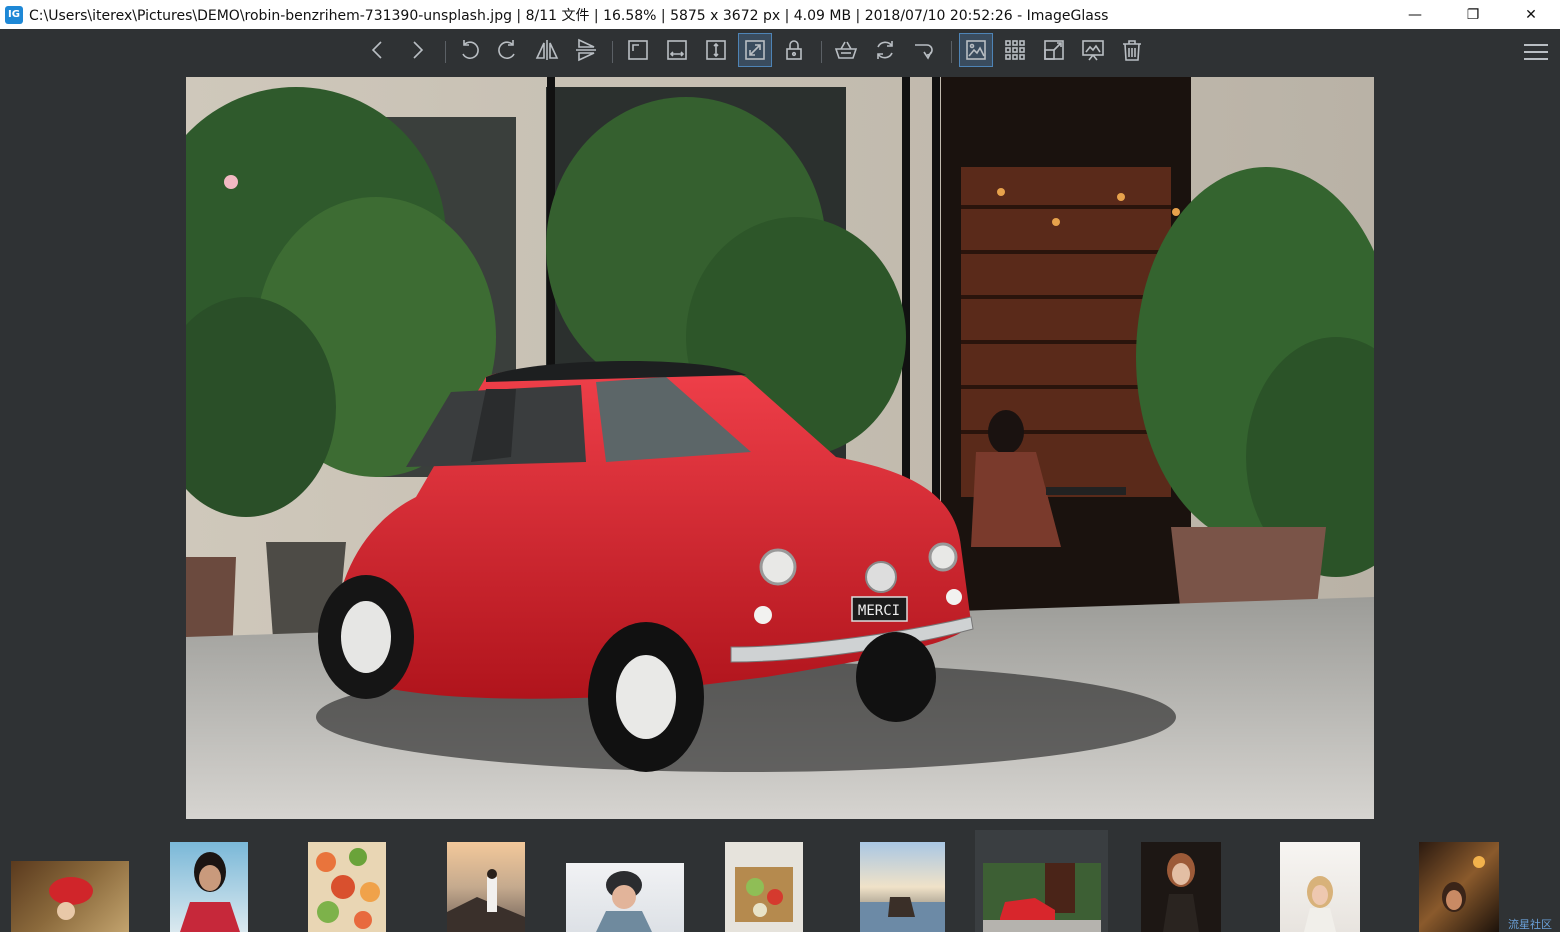 Image resolution: width=1560 pixels, height=932 pixels. I want to click on trash-icon, so click(1132, 50).